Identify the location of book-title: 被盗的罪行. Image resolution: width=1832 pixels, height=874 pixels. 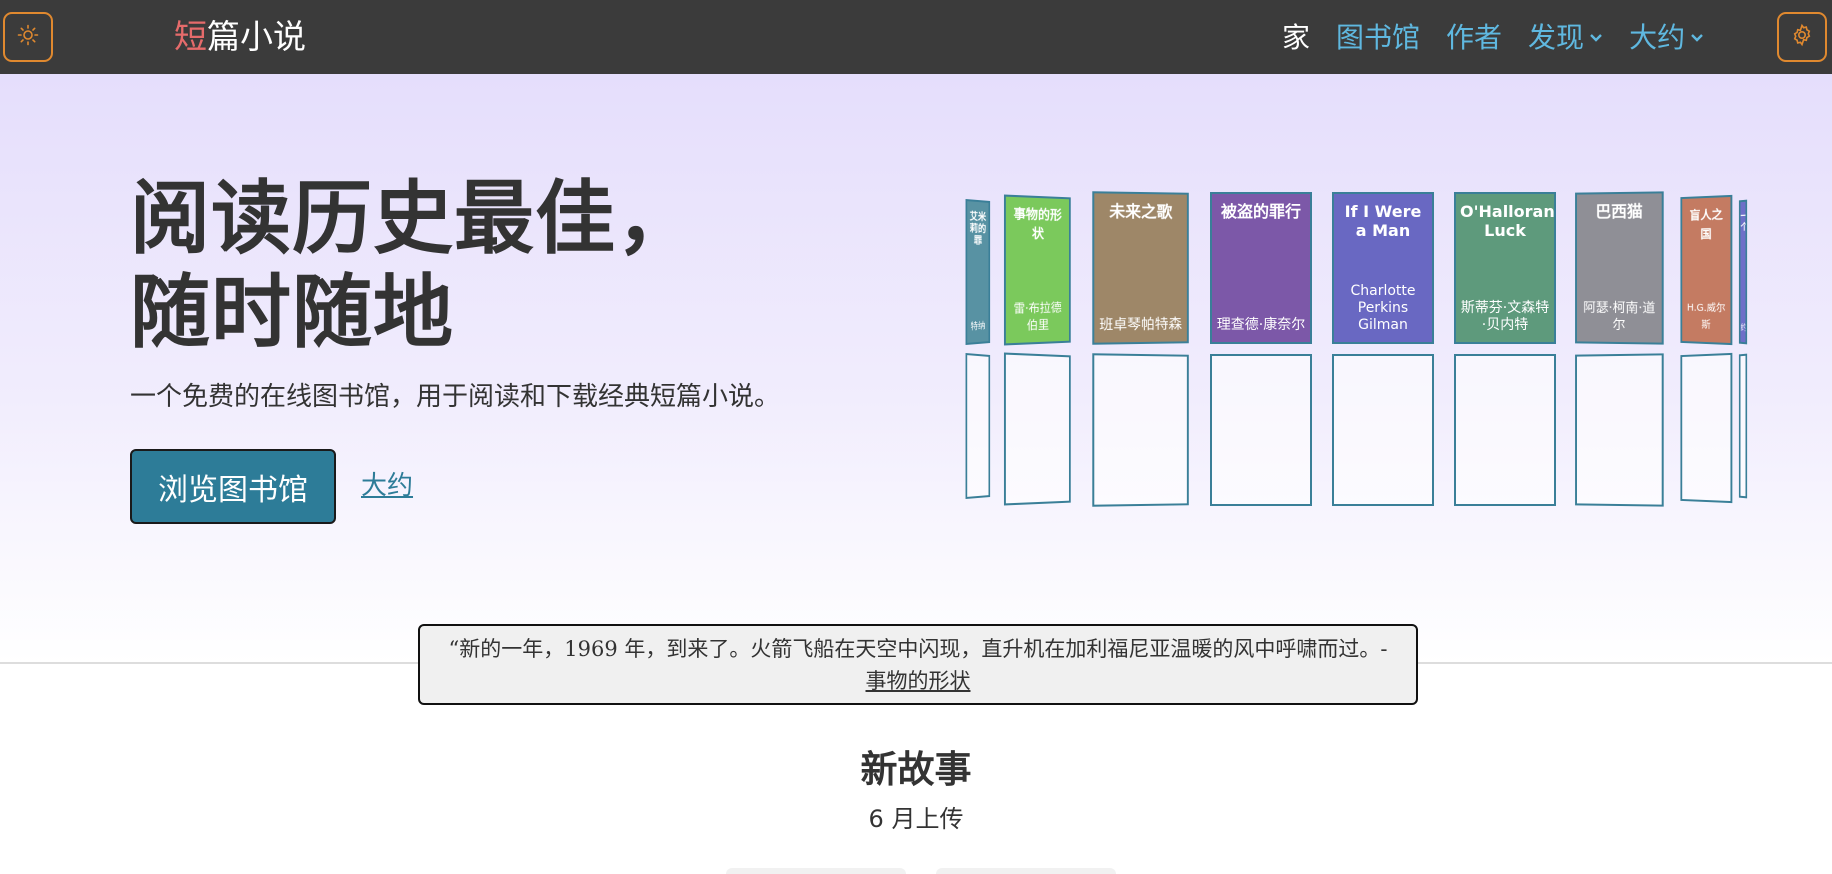
(1261, 207).